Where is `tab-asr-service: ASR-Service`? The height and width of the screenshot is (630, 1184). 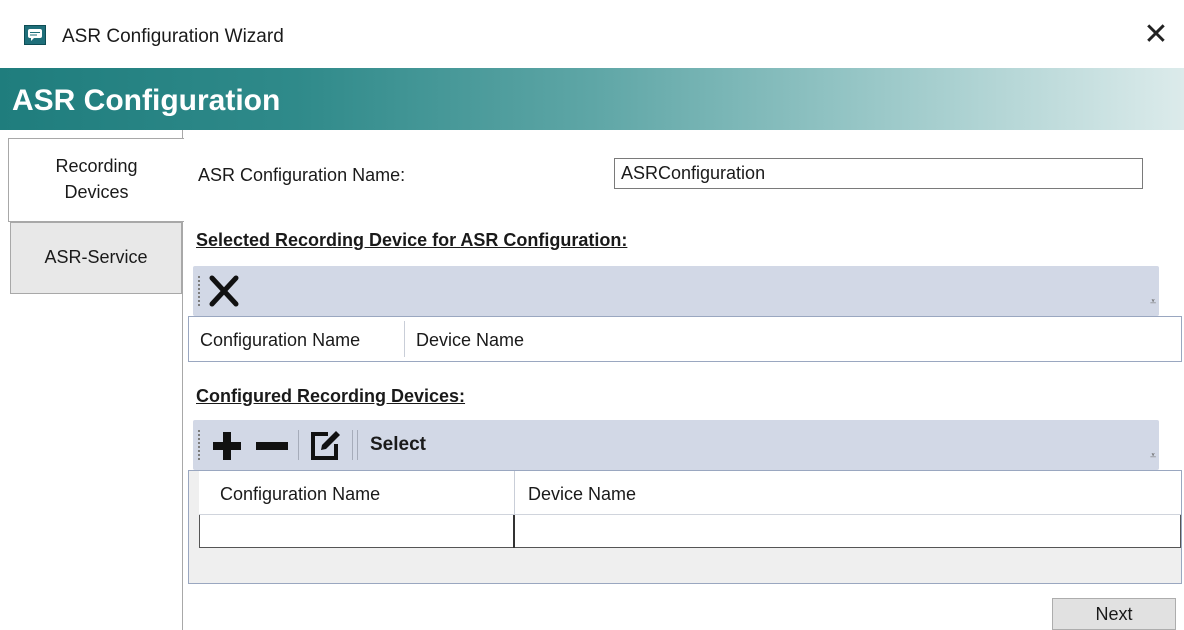 tab-asr-service: ASR-Service is located at coordinates (96, 258).